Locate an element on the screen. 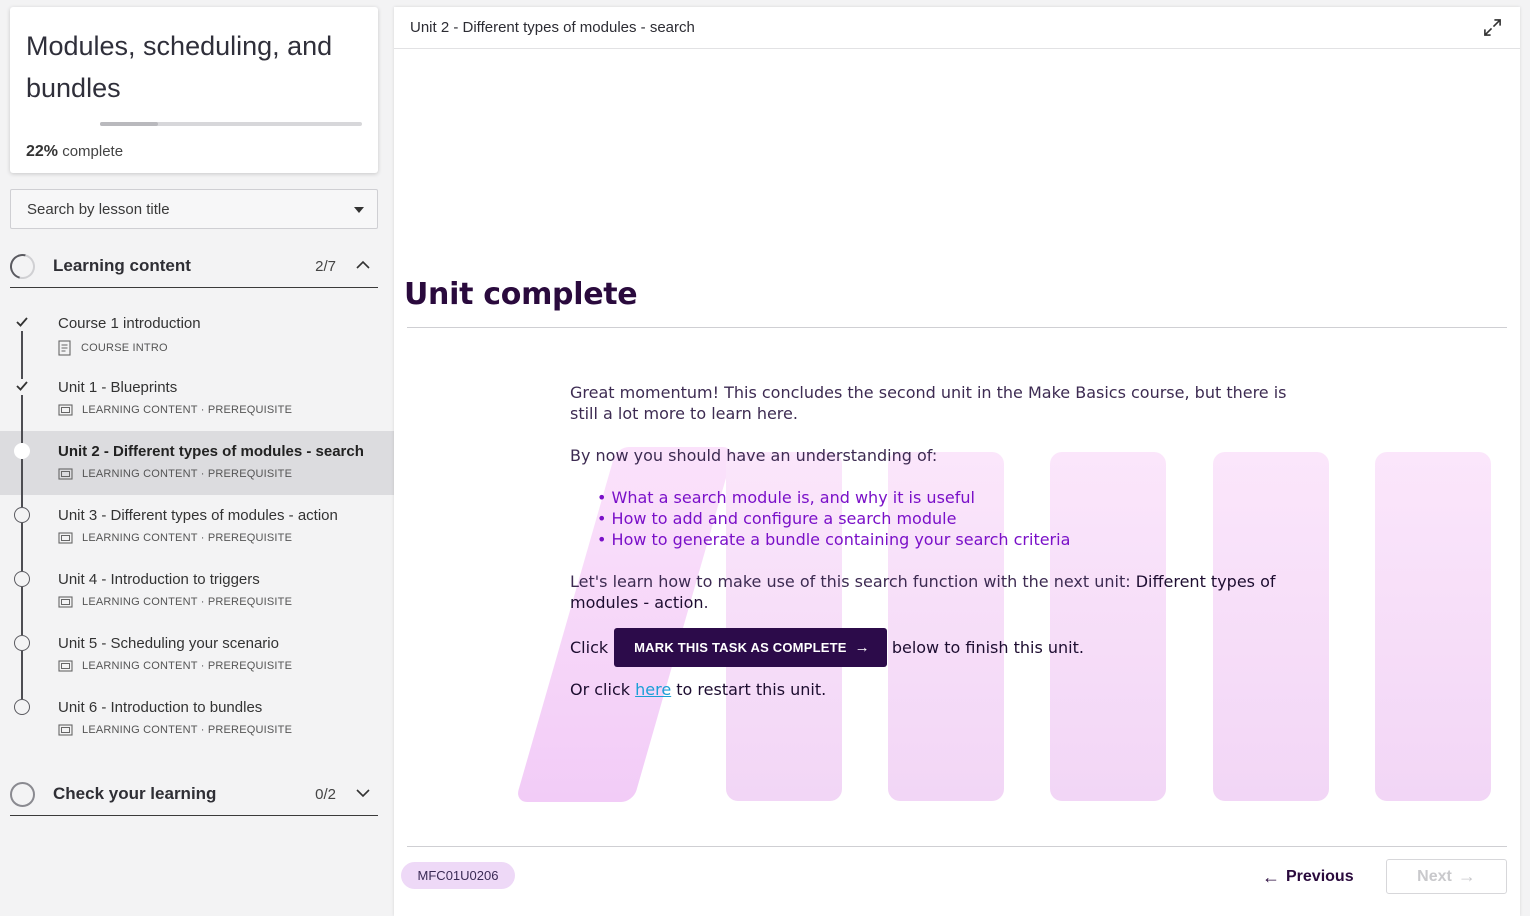 This screenshot has height=916, width=1530. chevron-up-icon is located at coordinates (363, 265).